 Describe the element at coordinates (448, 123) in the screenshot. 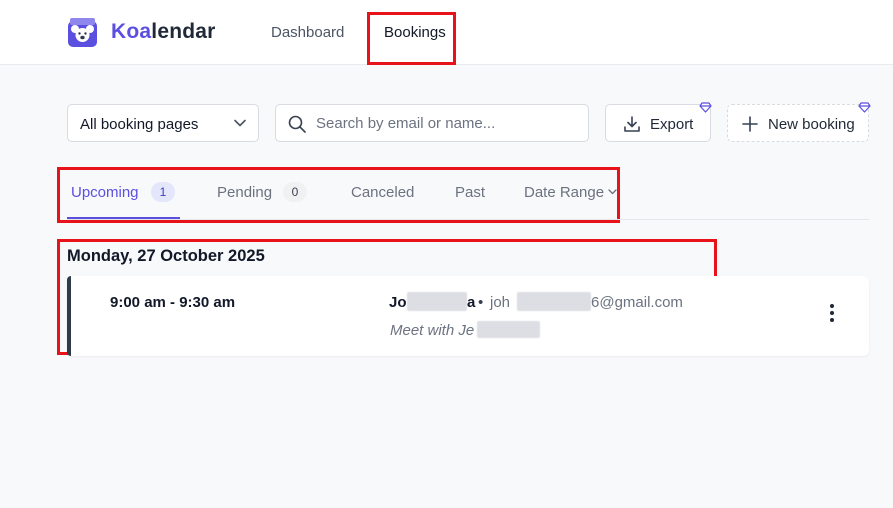

I see `search-input` at that location.